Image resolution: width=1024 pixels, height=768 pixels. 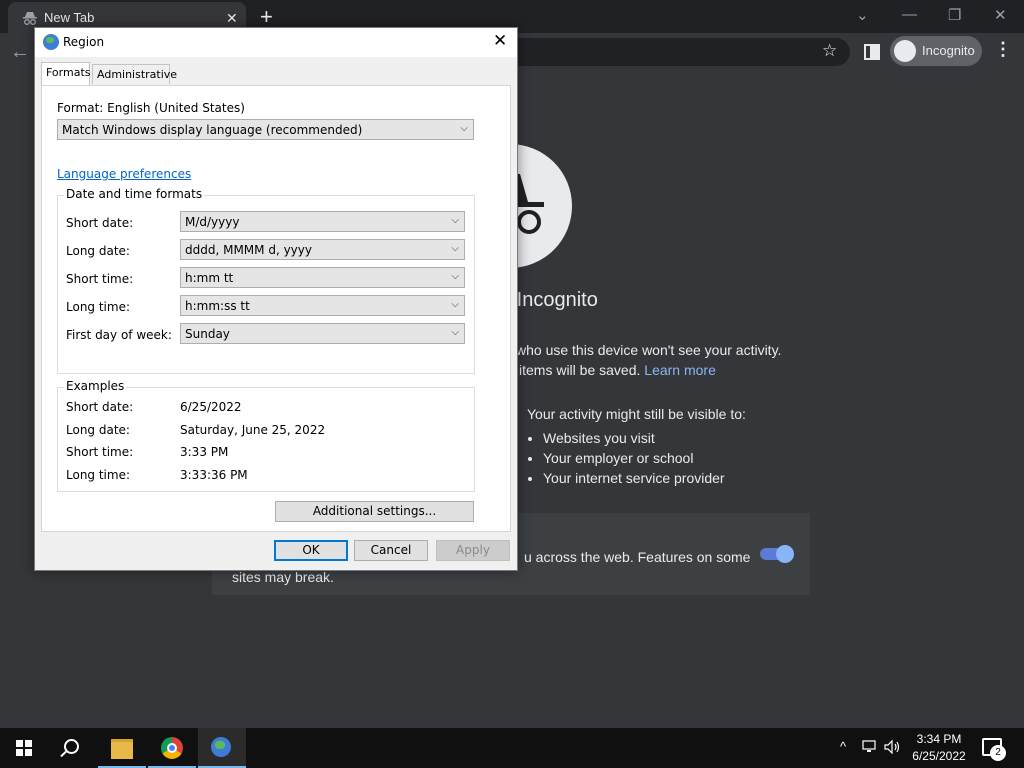 I want to click on short-time-value: h:mm tt, so click(x=209, y=278).